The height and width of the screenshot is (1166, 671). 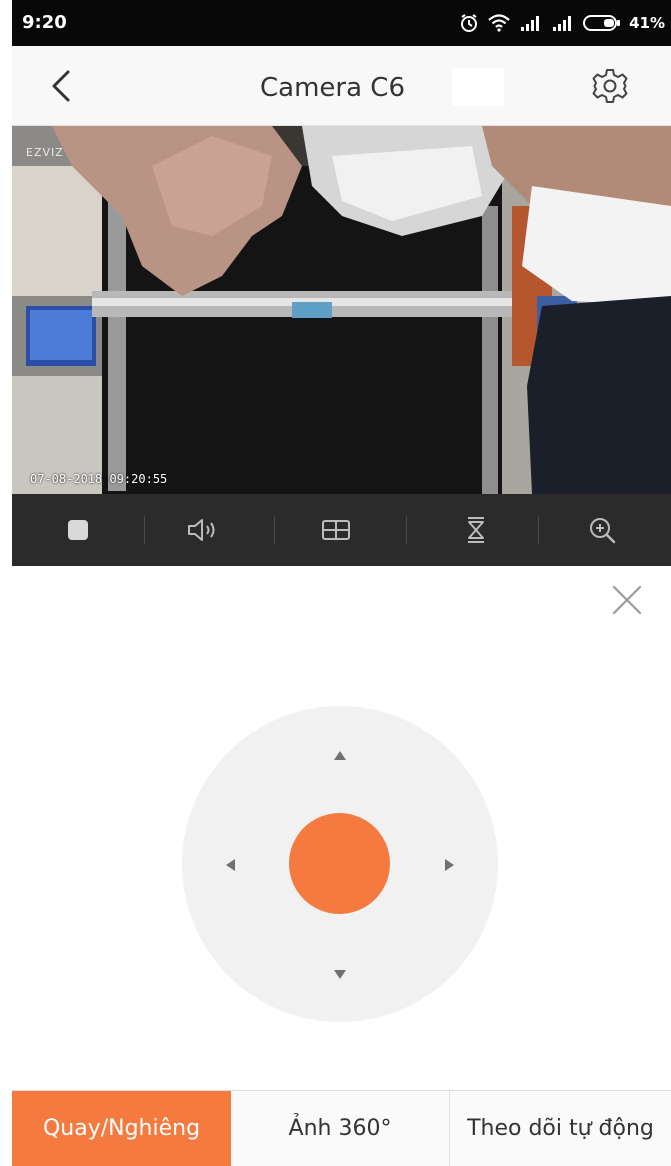 I want to click on gear-icon, so click(x=610, y=86).